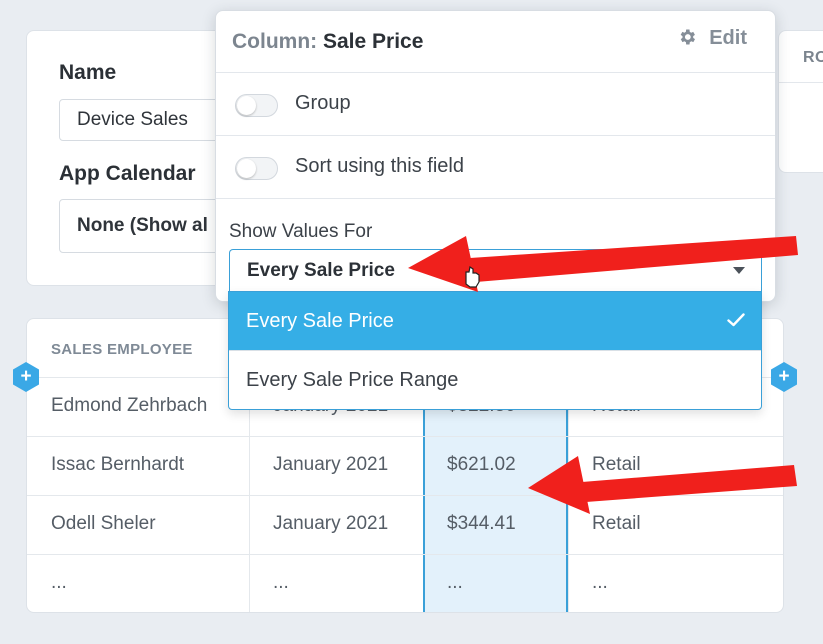 Image resolution: width=823 pixels, height=644 pixels. What do you see at coordinates (662, 485) in the screenshot?
I see `red-arrow-to-sale-price` at bounding box center [662, 485].